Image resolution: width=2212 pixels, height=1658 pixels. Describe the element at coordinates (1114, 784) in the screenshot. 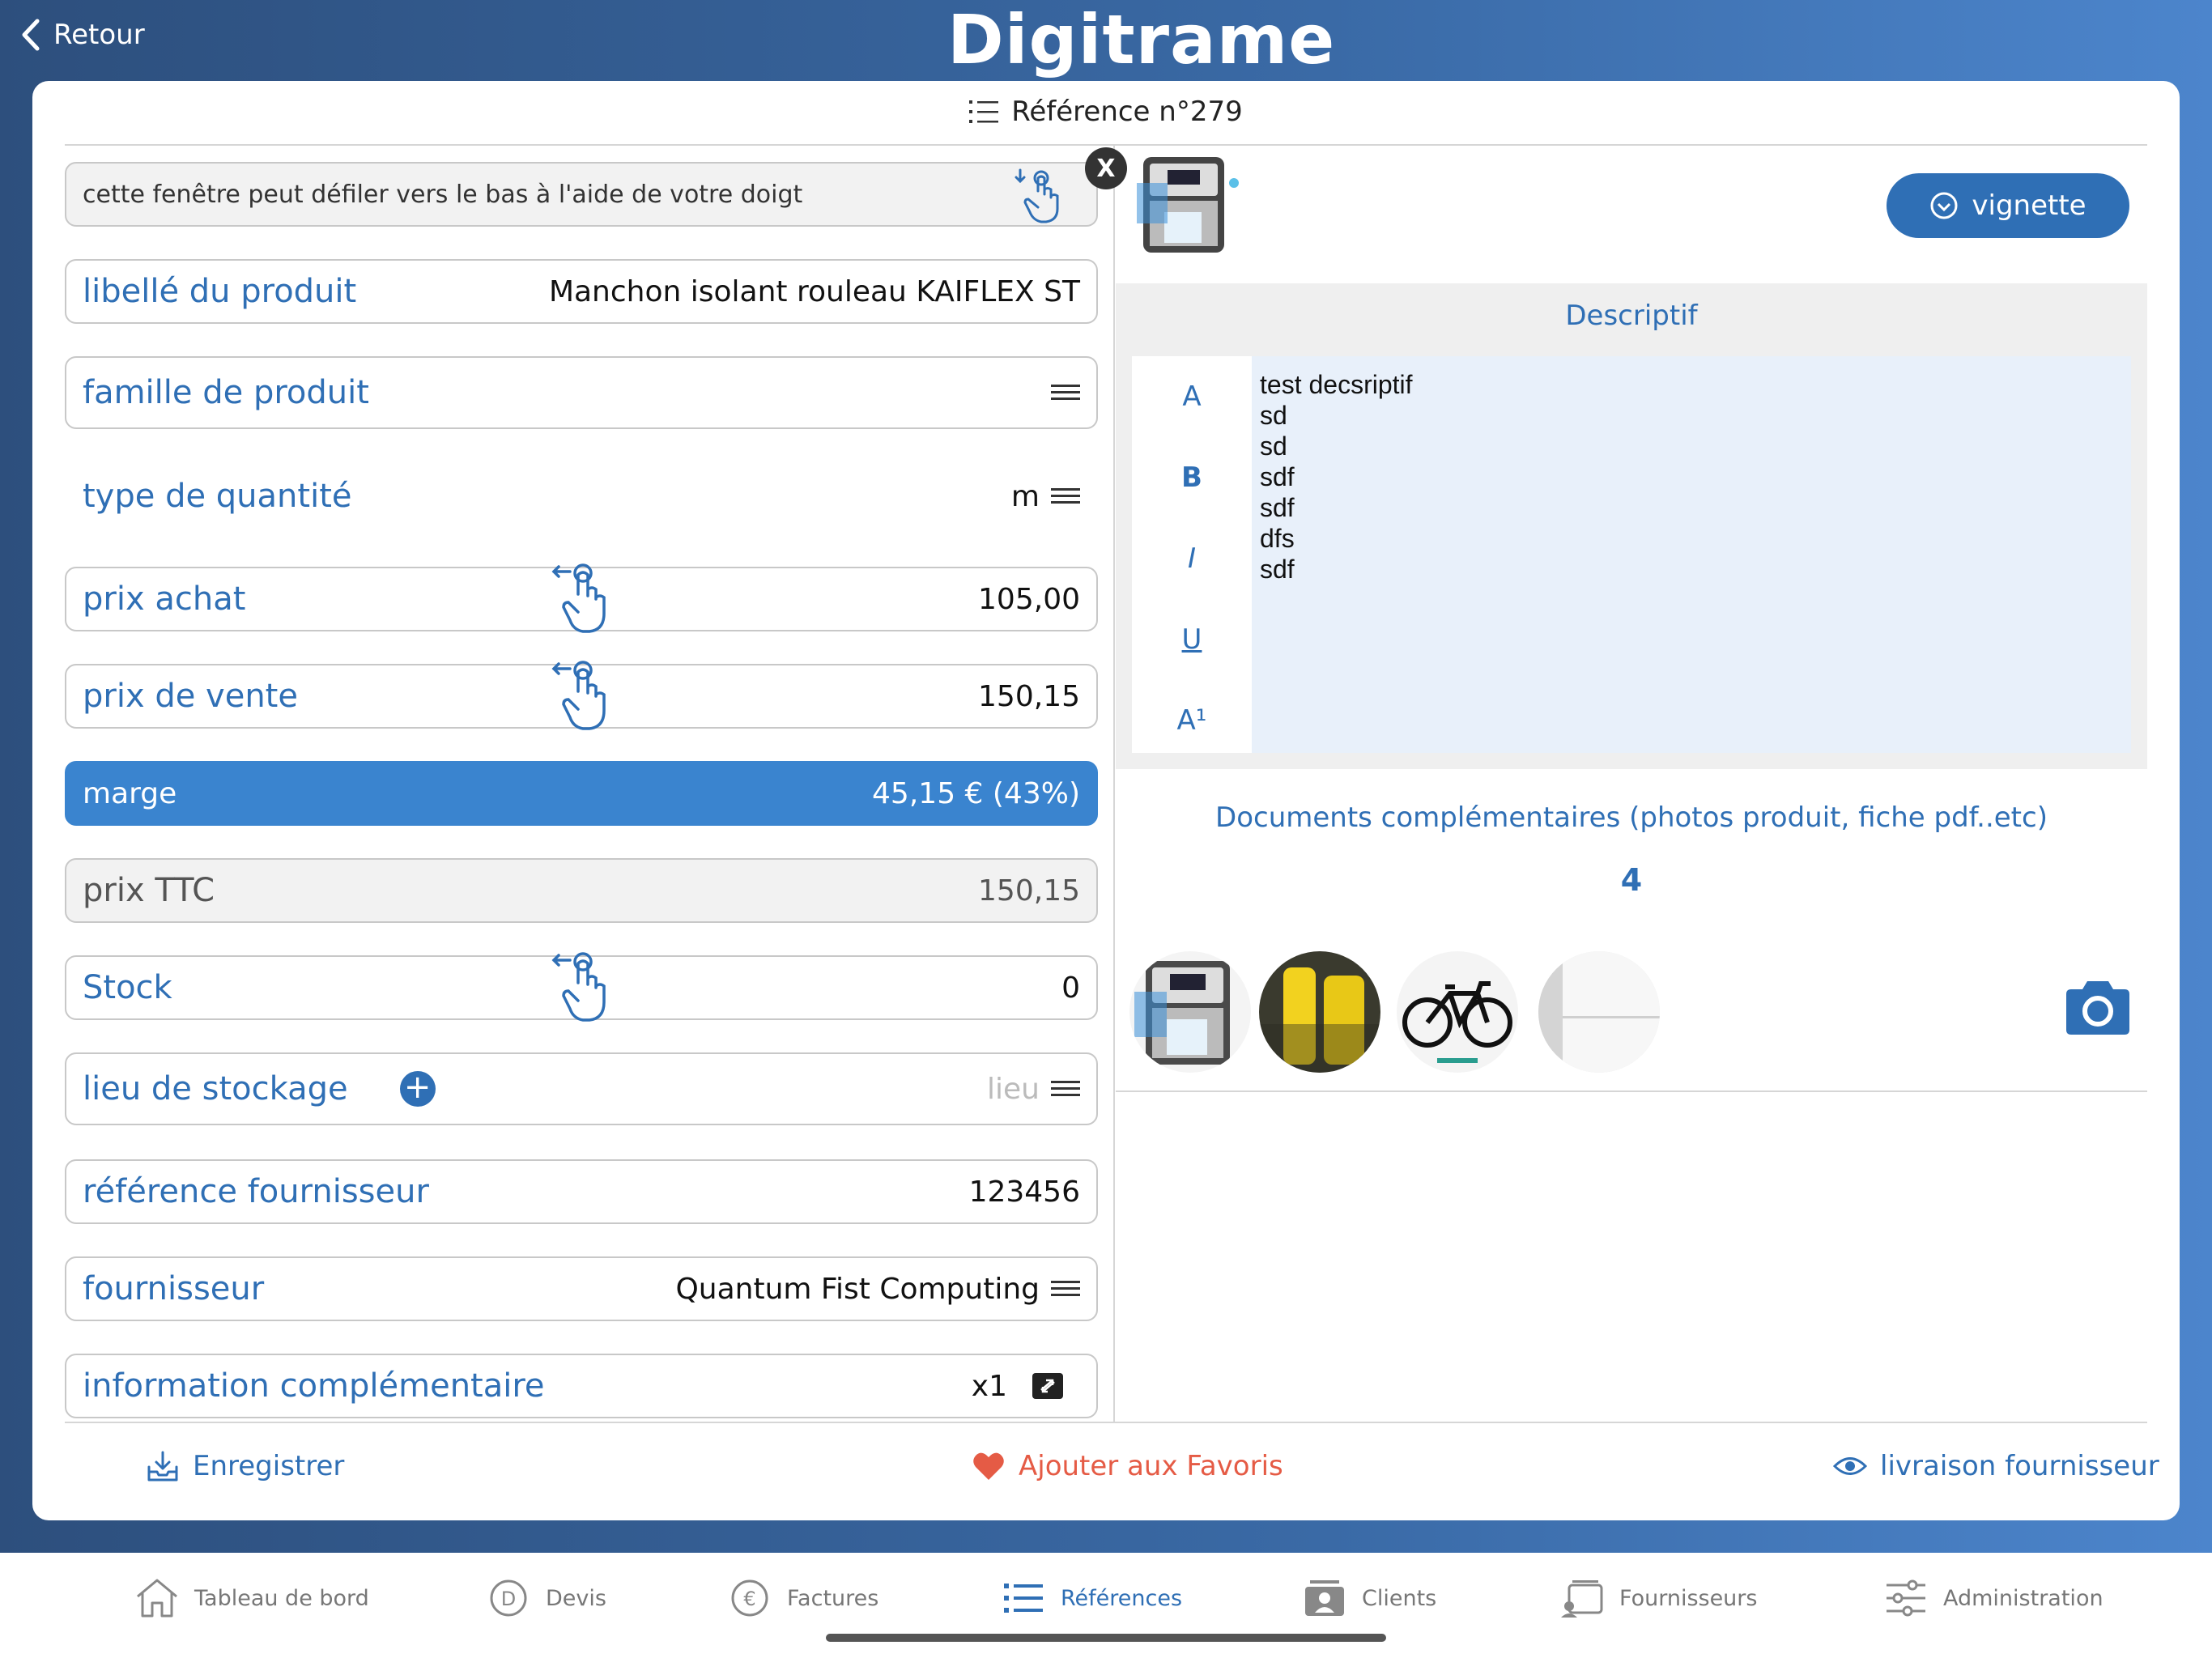

I see `column-divider` at that location.